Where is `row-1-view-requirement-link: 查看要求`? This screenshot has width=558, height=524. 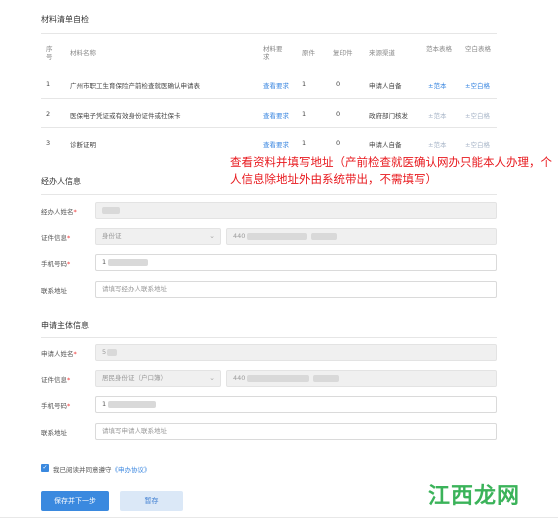 row-1-view-requirement-link: 查看要求 is located at coordinates (276, 85).